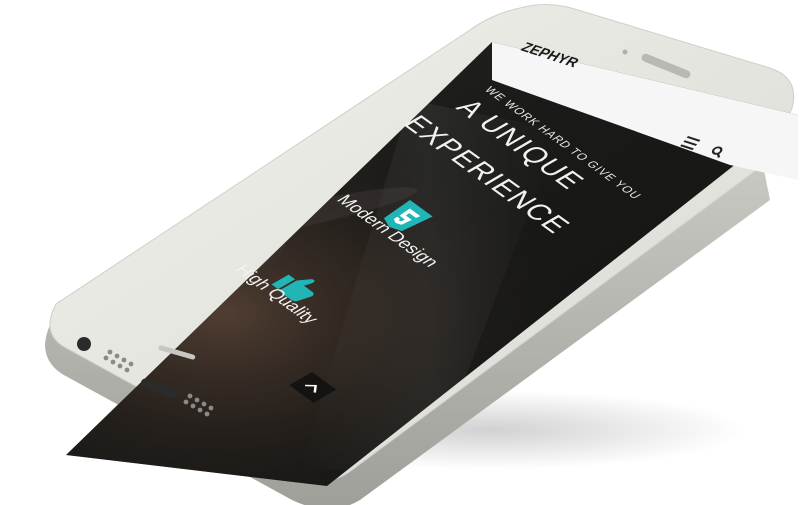 Image resolution: width=800 pixels, height=505 pixels. I want to click on headphone-jack, so click(84, 344).